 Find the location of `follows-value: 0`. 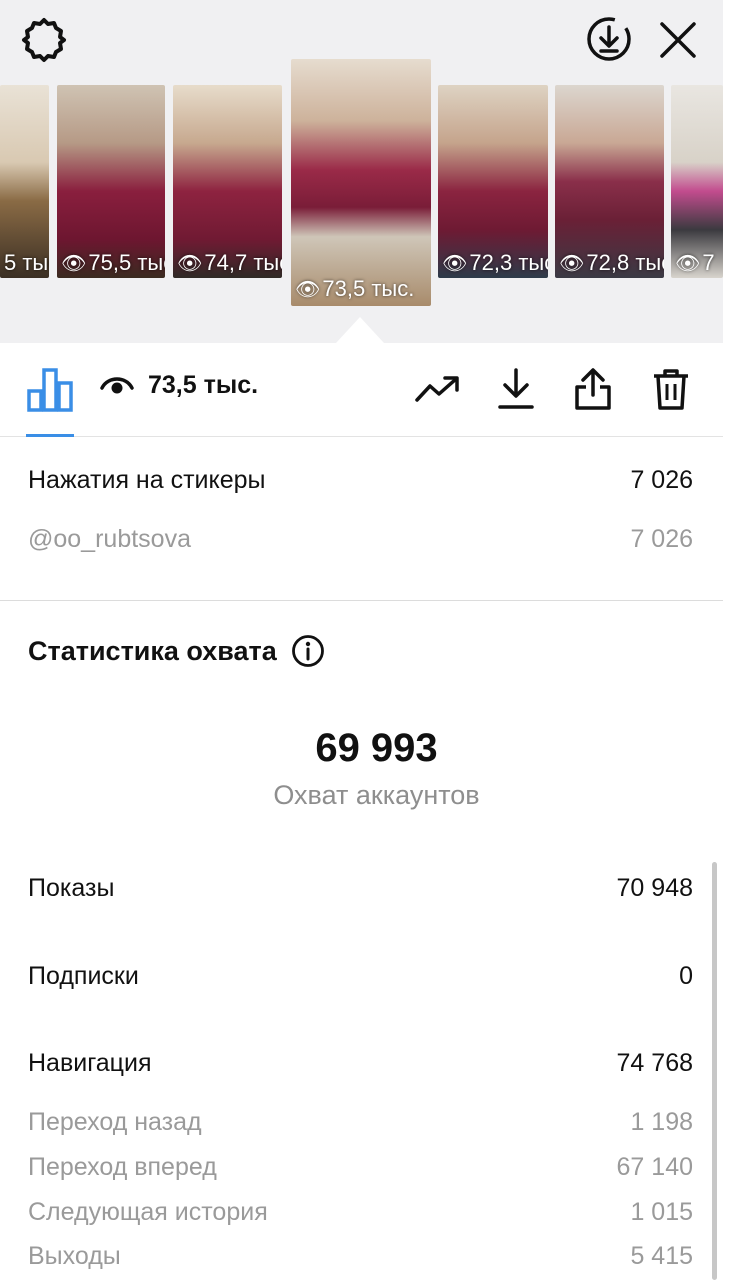

follows-value: 0 is located at coordinates (686, 976).